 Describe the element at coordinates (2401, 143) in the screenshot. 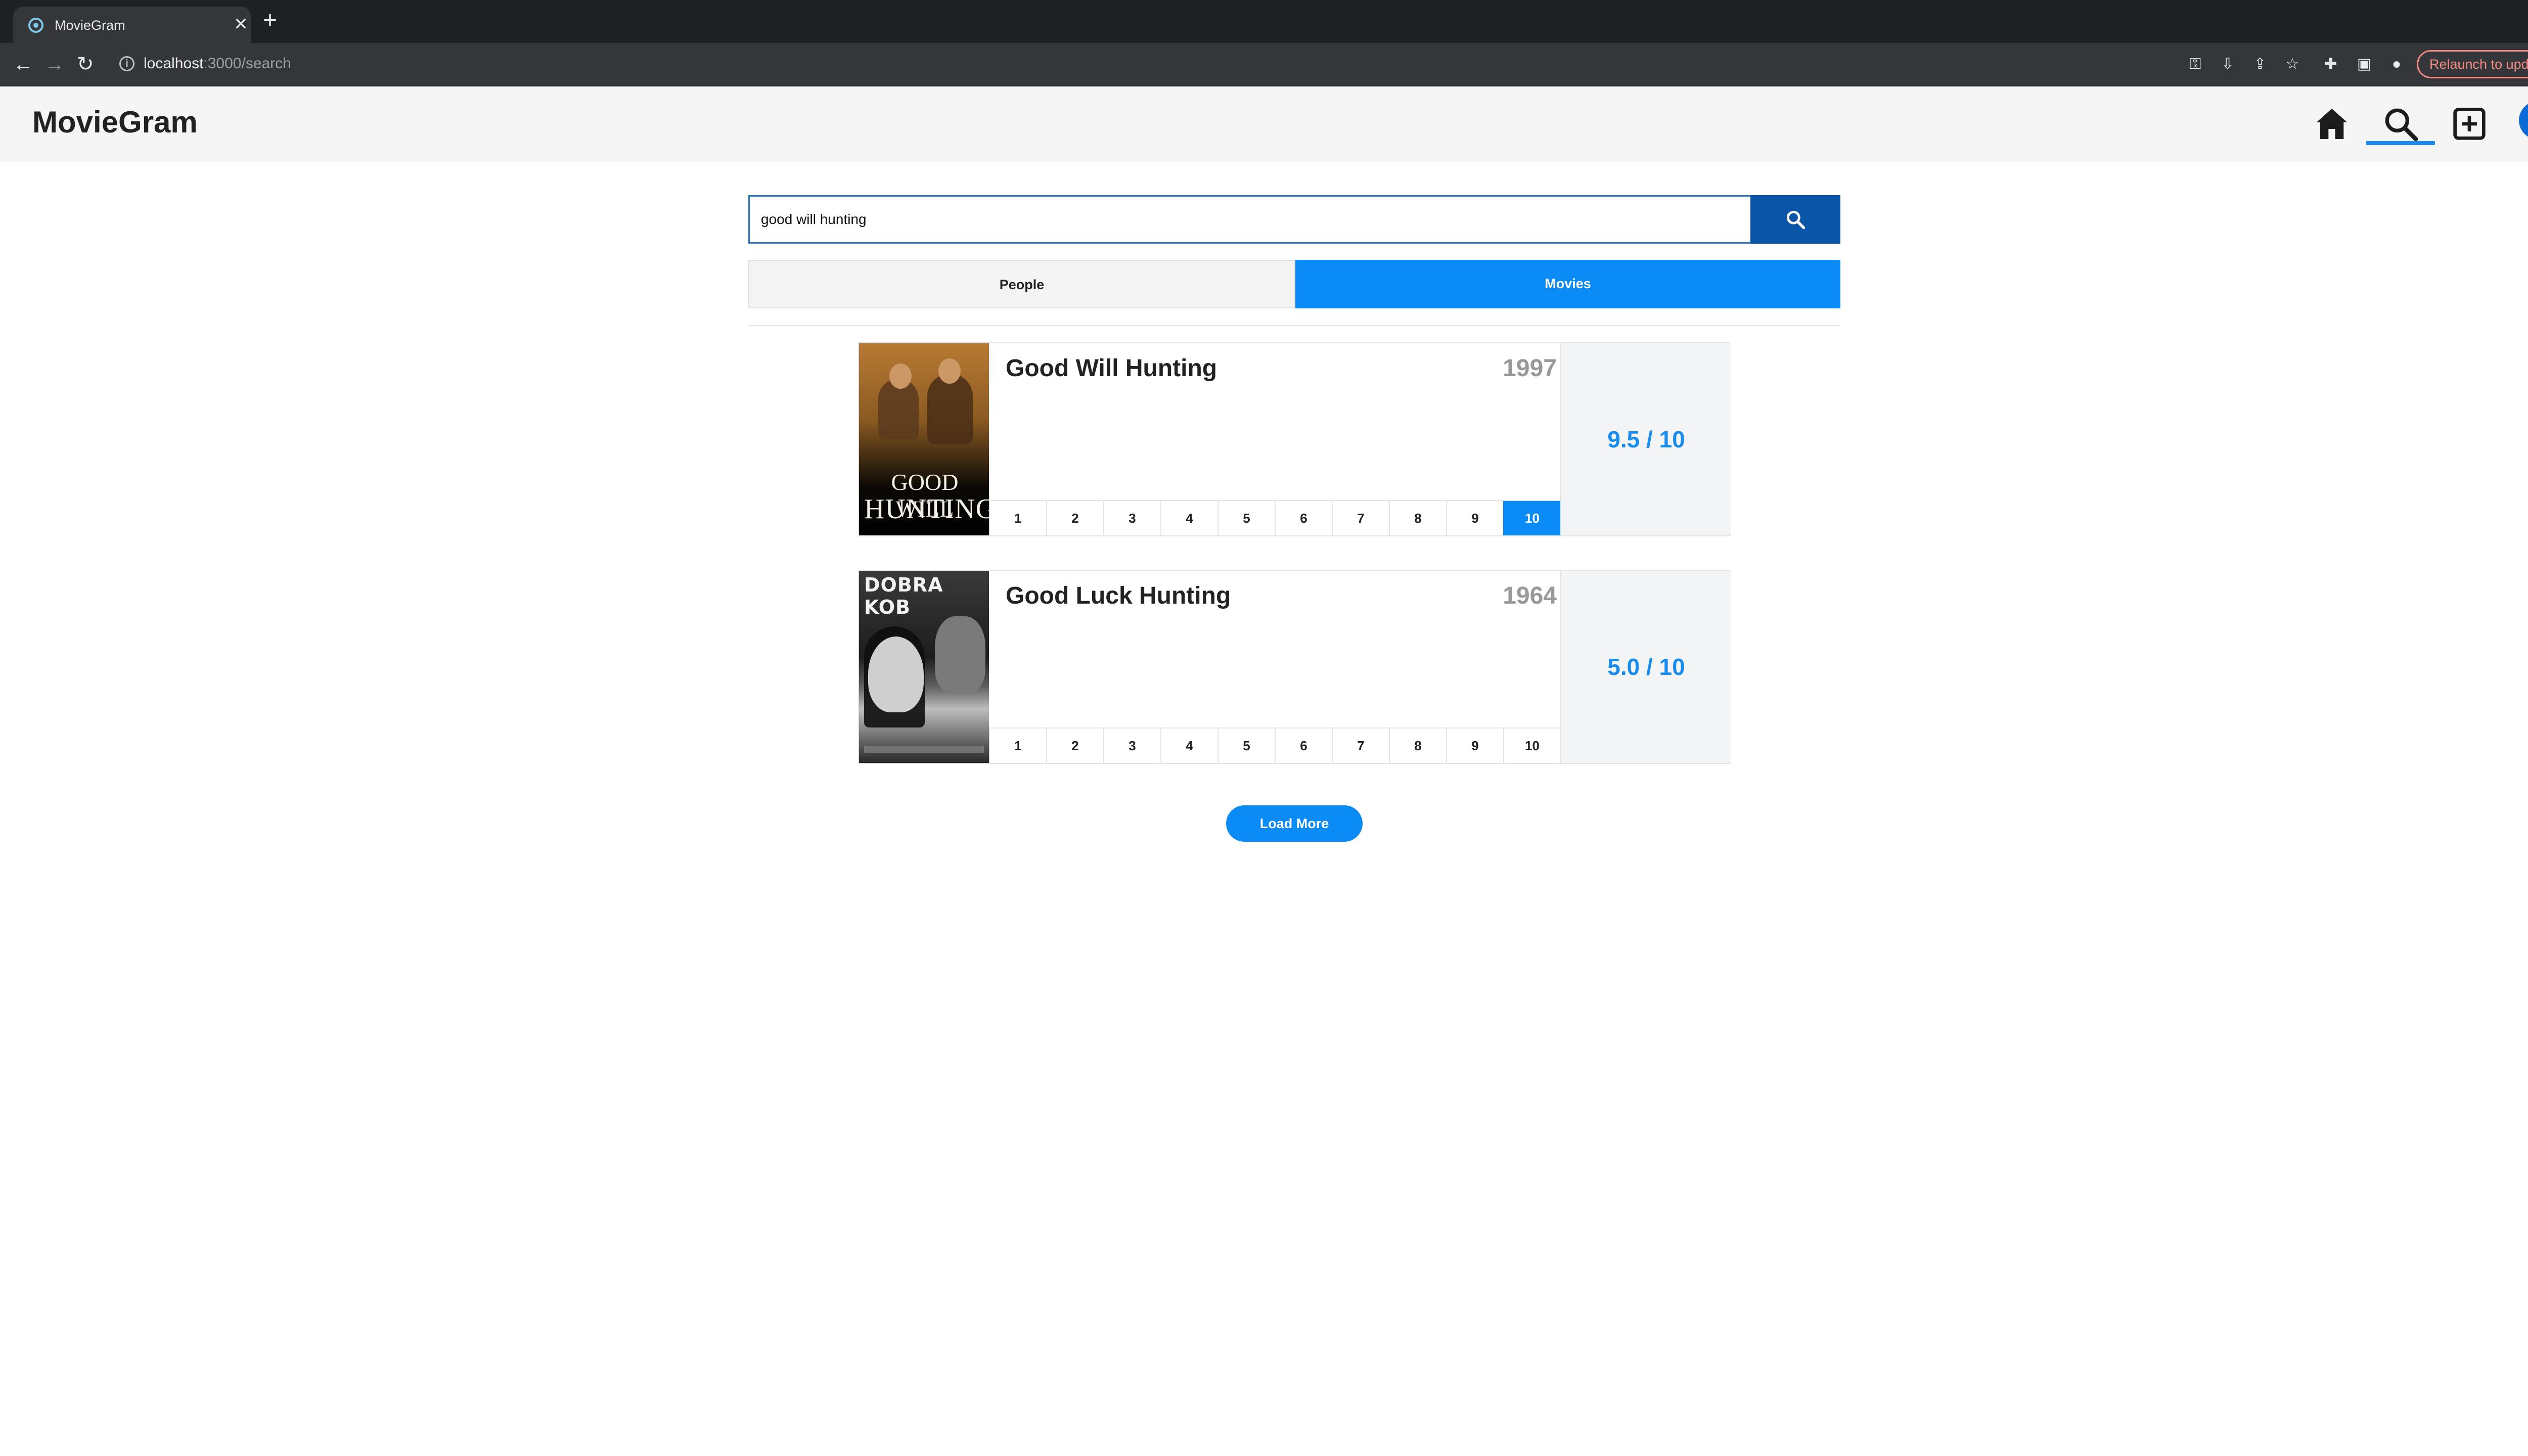

I see `active-nav-indicator` at that location.